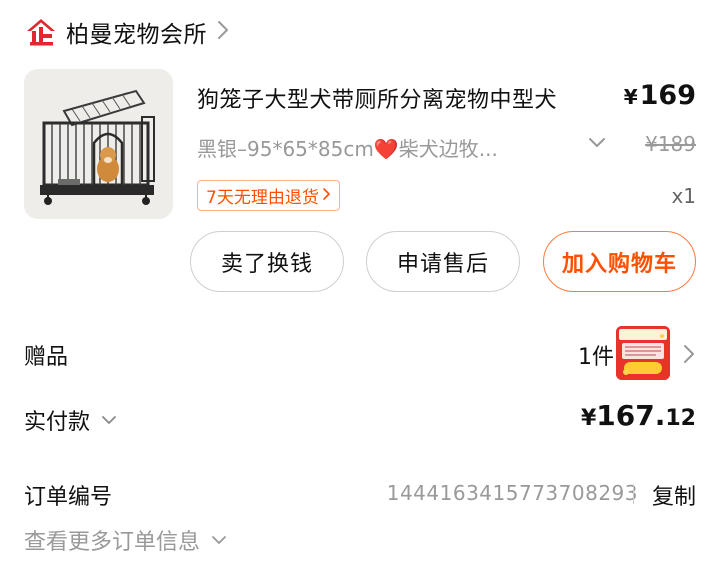 This screenshot has width=720, height=580. I want to click on sell-button: 卖了换钱, so click(267, 261).